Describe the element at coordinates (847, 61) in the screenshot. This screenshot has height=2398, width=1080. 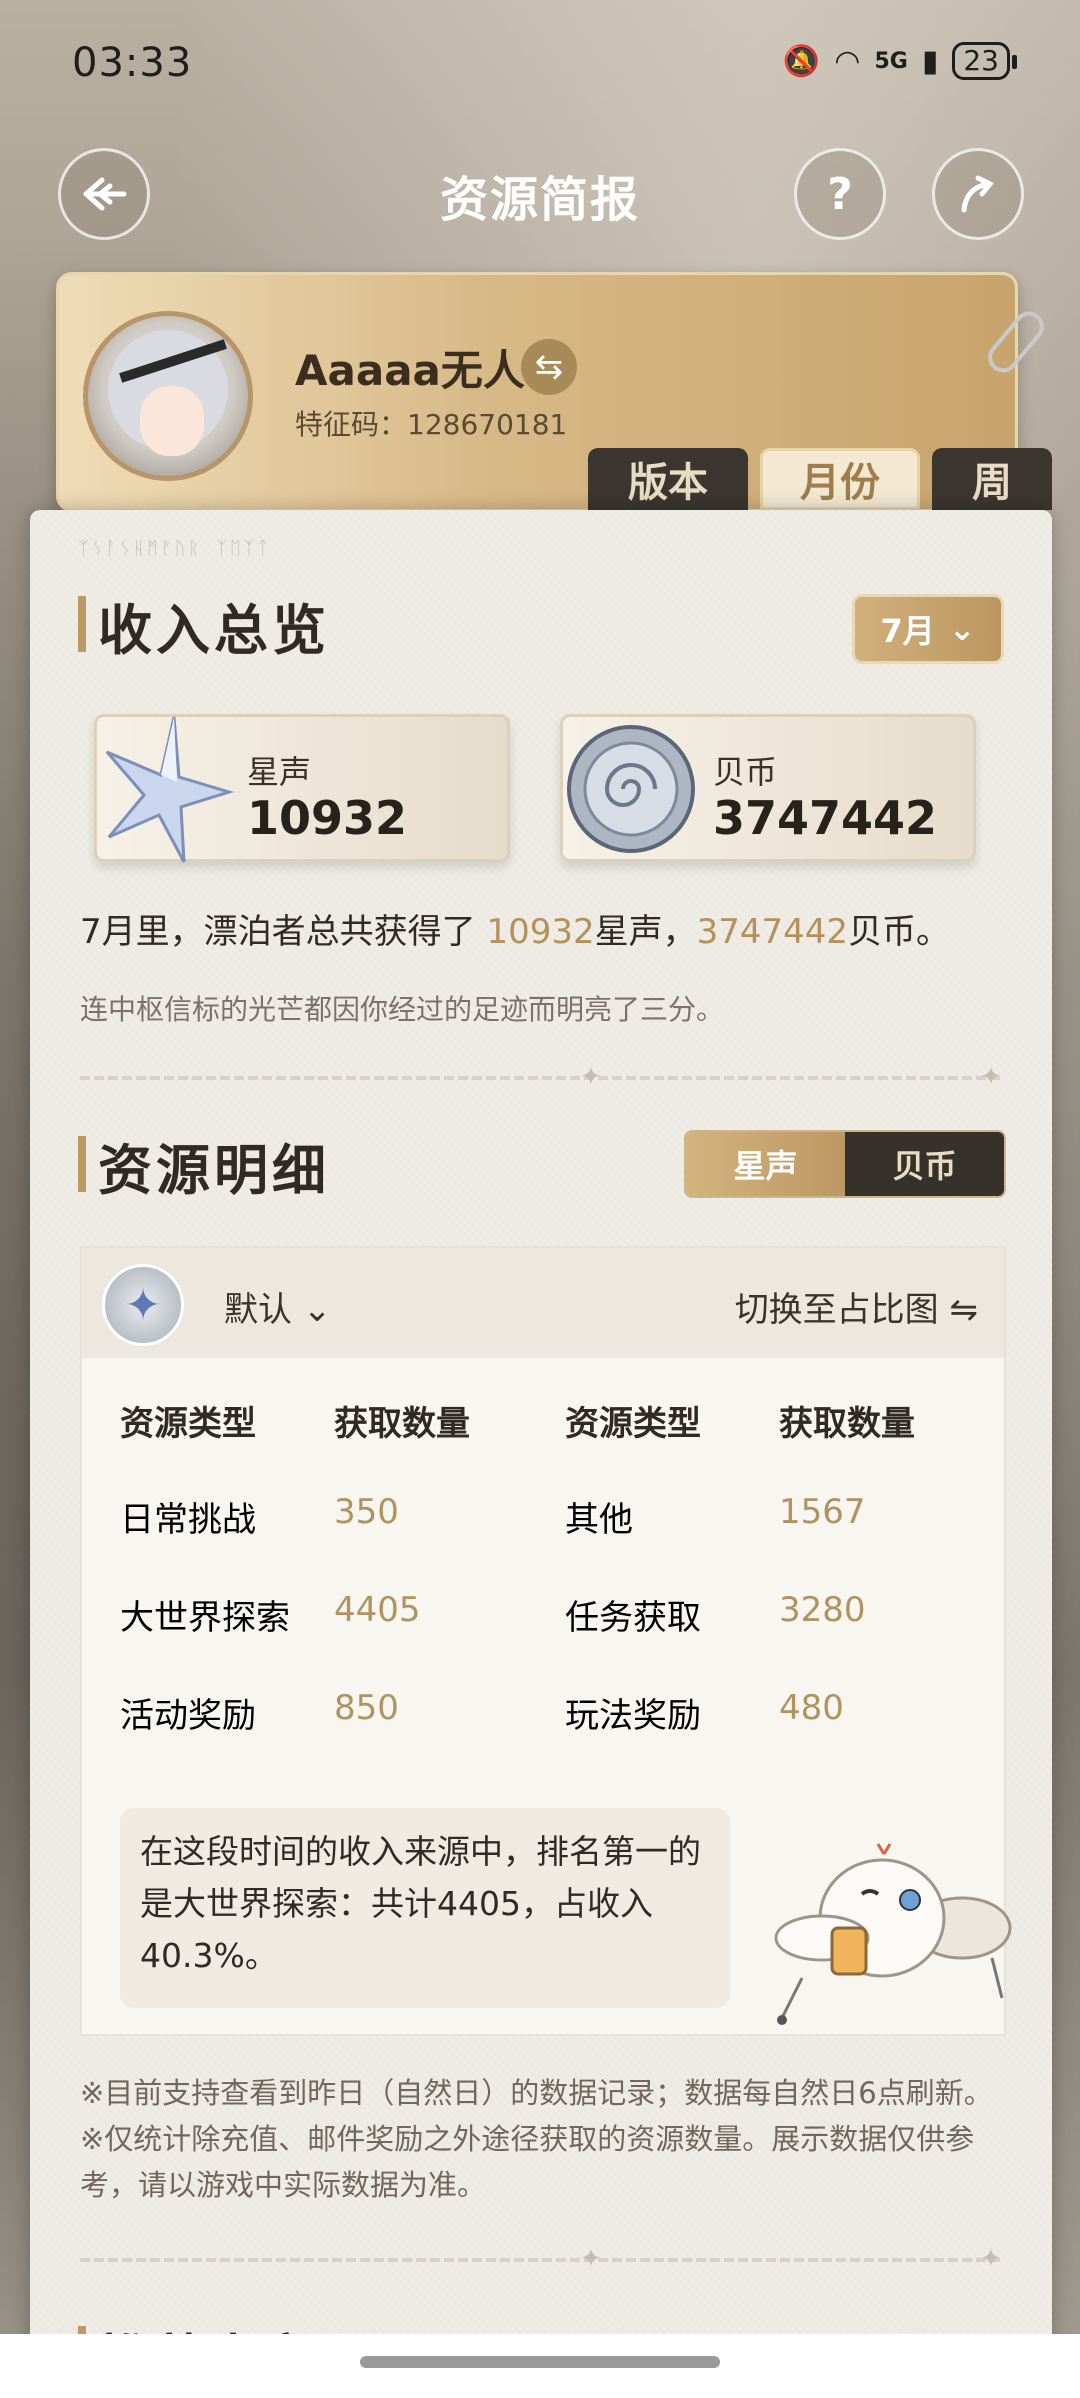
I see `wifi-icon: ◠` at that location.